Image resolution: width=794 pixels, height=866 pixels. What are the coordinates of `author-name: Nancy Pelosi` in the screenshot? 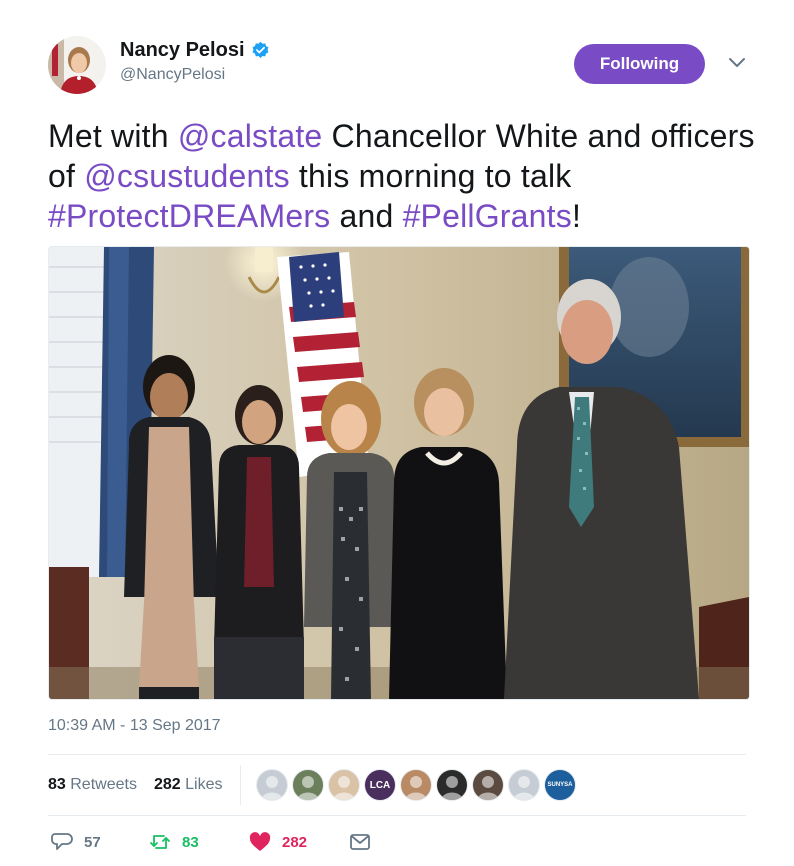 It's located at (182, 50).